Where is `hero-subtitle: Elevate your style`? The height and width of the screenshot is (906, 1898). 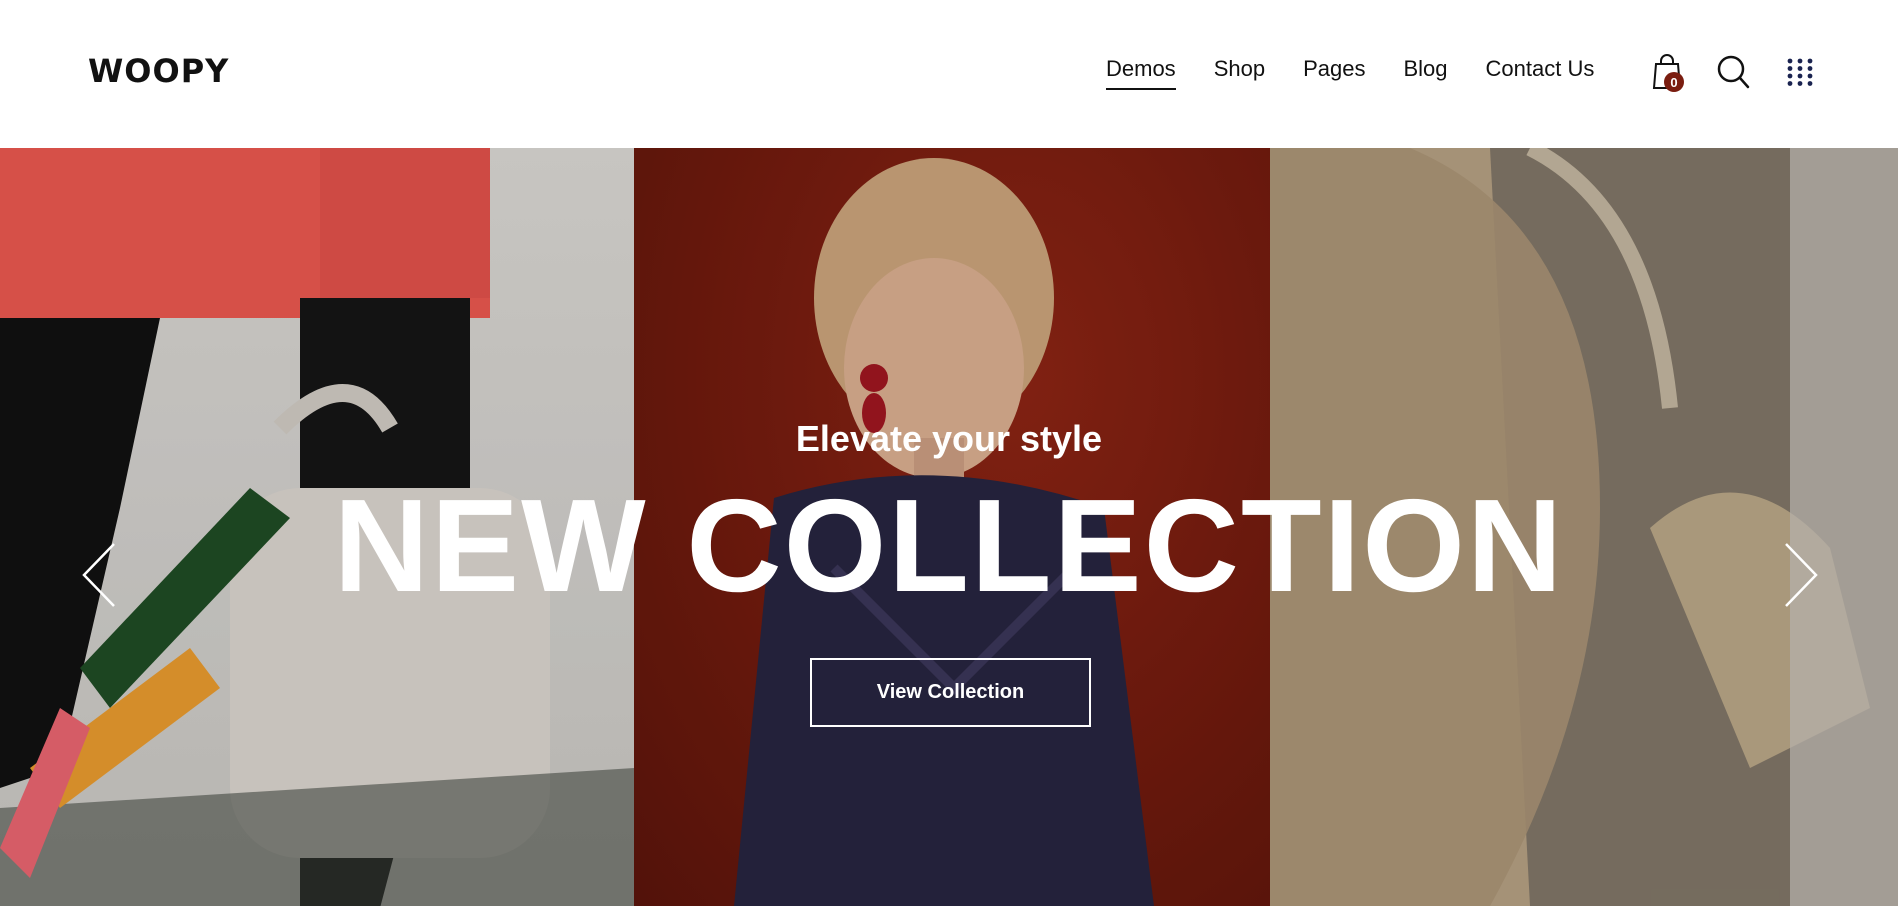 hero-subtitle: Elevate your style is located at coordinates (949, 438).